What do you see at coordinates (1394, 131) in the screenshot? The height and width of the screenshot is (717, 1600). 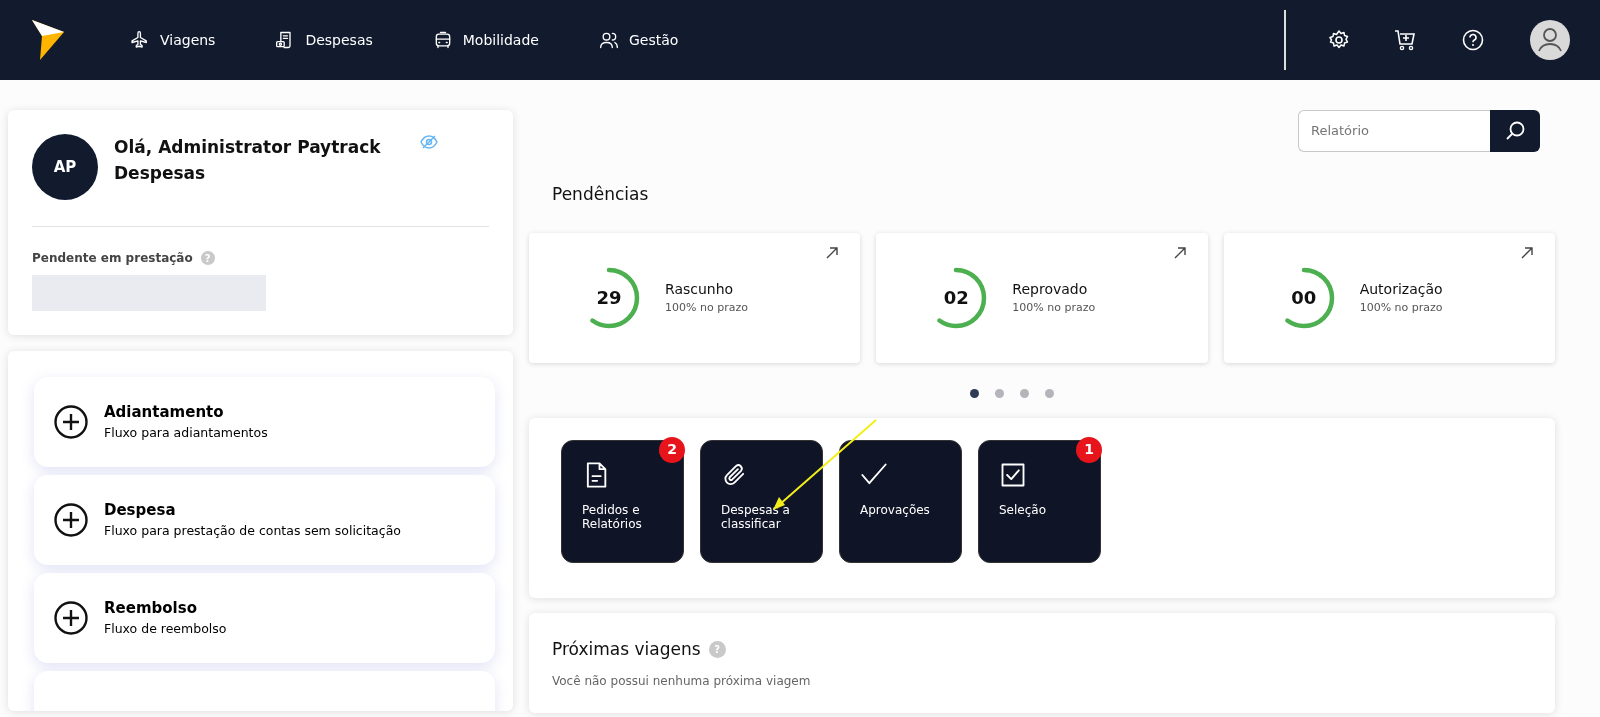 I see `search-field: Relatório` at bounding box center [1394, 131].